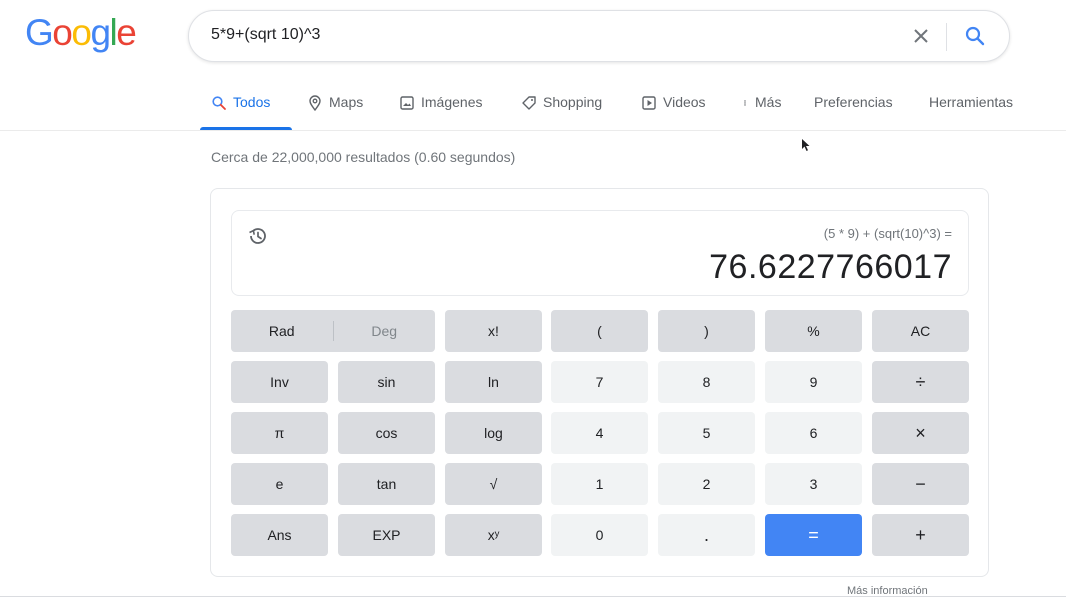 This screenshot has height=597, width=1066. What do you see at coordinates (386, 382) in the screenshot?
I see `sin-button: sin` at bounding box center [386, 382].